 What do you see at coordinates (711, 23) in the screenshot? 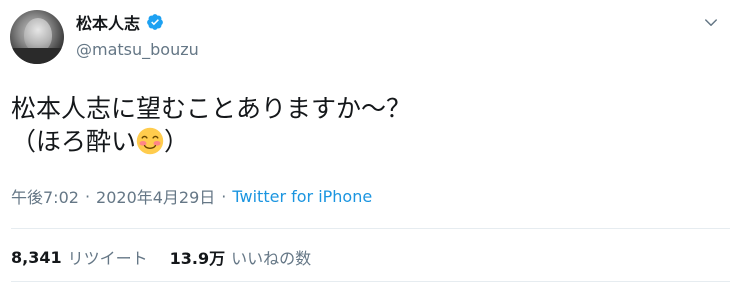
I see `chevron-down-icon` at bounding box center [711, 23].